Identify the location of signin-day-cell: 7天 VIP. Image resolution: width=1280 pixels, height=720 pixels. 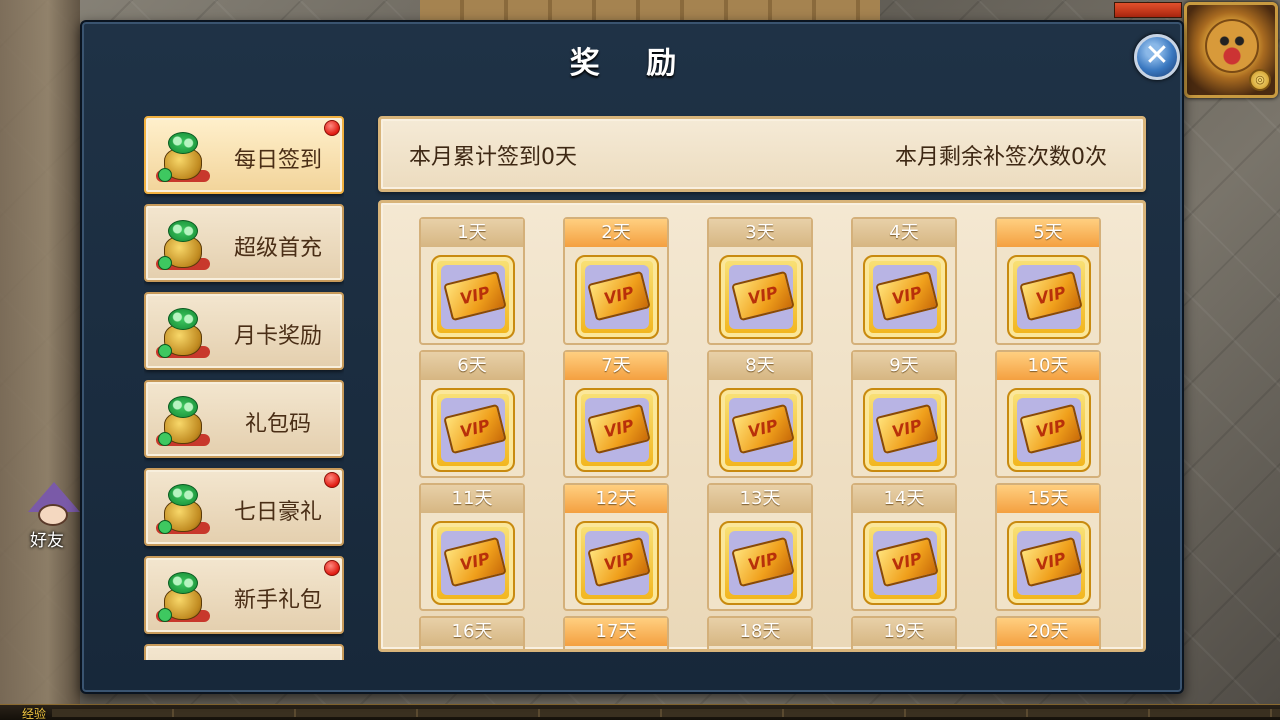
(616, 414).